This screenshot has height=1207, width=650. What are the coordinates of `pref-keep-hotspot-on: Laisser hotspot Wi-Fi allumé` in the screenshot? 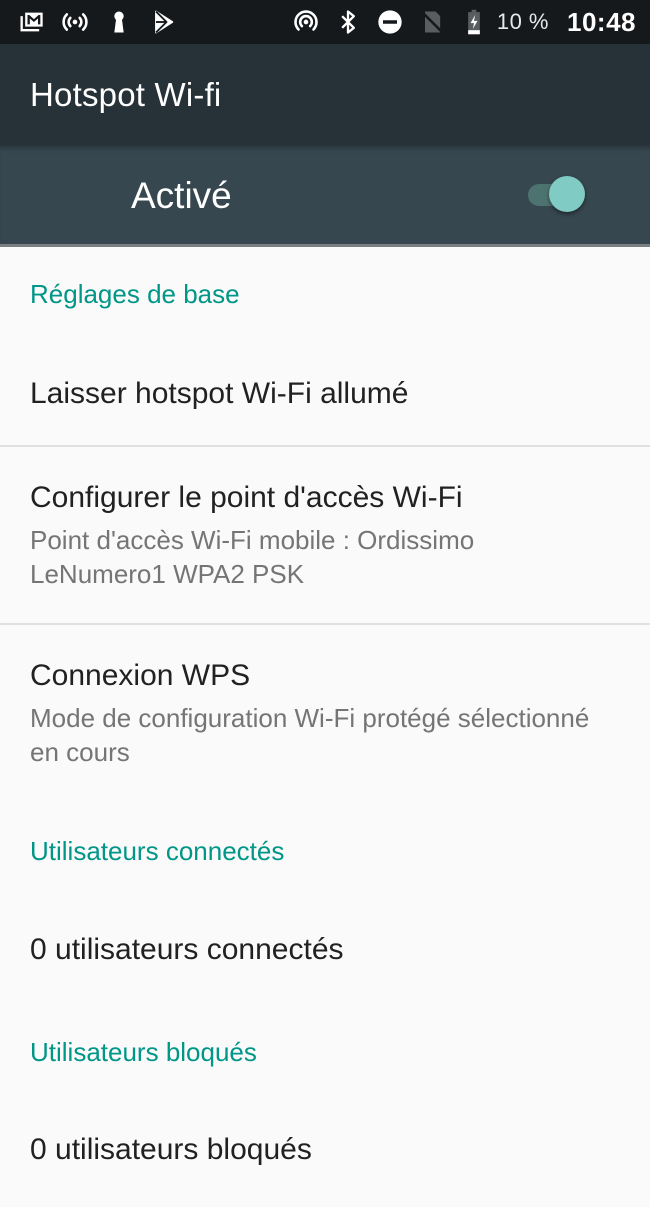 It's located at (325, 388).